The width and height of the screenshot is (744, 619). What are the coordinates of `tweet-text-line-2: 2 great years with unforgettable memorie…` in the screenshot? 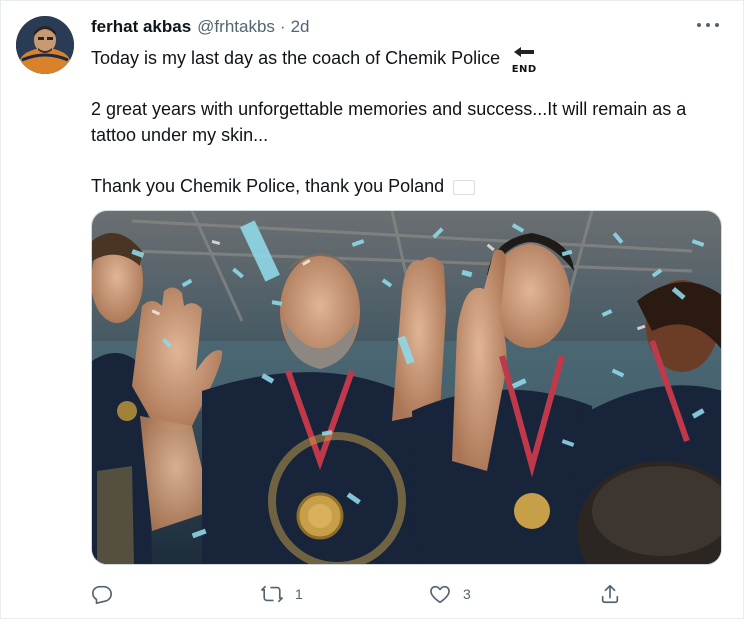 It's located at (389, 122).